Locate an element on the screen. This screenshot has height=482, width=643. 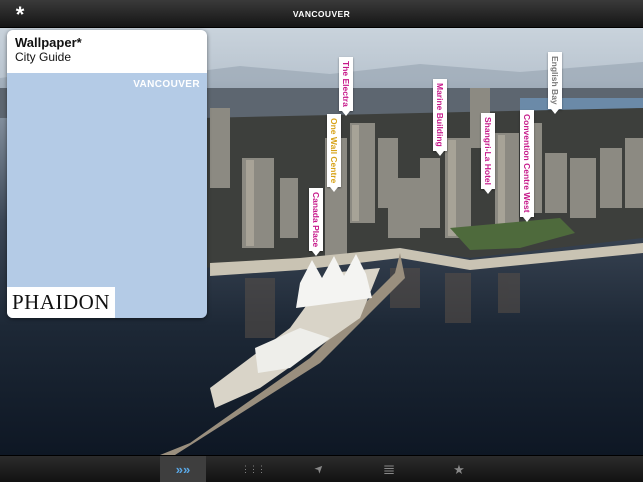
pin-shangri-la-hotel: Shangri-La Hotel is located at coordinates (488, 154).